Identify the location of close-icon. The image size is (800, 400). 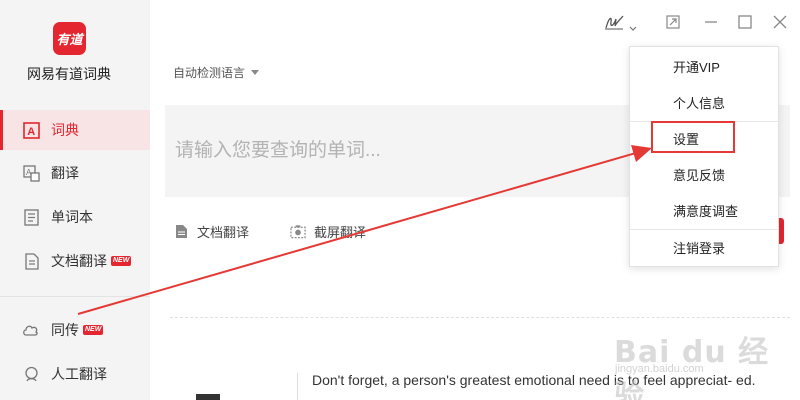
(780, 22).